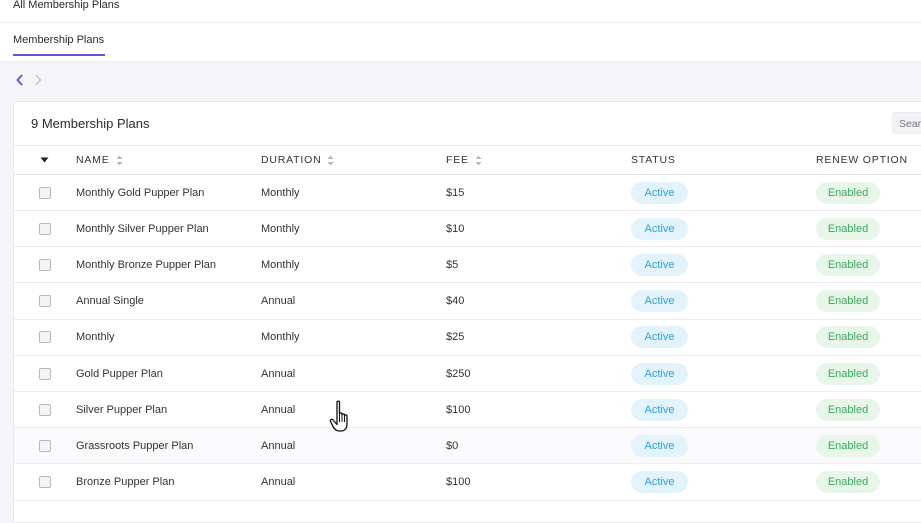 The width and height of the screenshot is (921, 523). I want to click on plan-fee: $5, so click(452, 264).